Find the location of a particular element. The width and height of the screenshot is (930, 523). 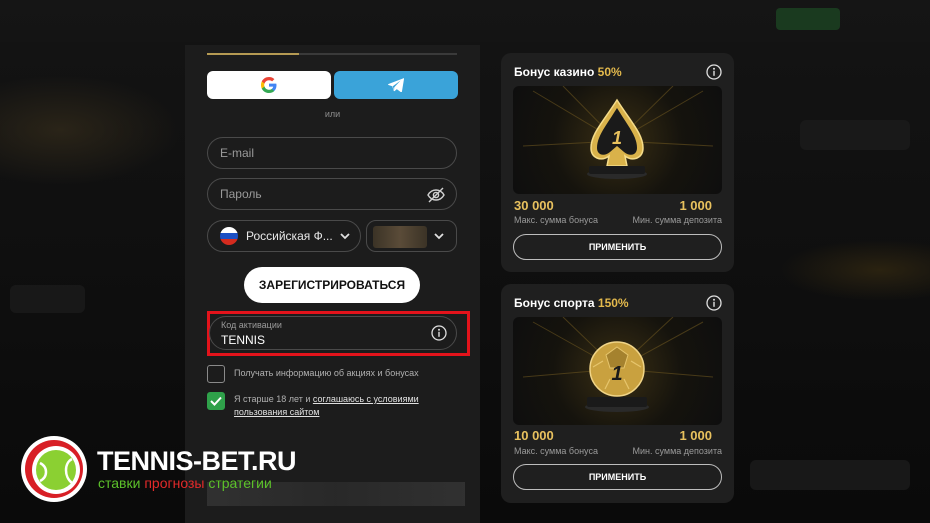

spade-trophy-icon: 1 is located at coordinates (617, 140).